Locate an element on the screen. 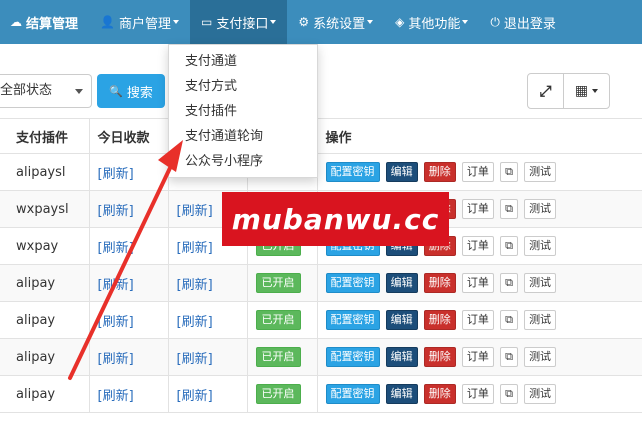 Image resolution: width=642 pixels, height=435 pixels. nav-settlement-label: 结算管理 is located at coordinates (52, 24).